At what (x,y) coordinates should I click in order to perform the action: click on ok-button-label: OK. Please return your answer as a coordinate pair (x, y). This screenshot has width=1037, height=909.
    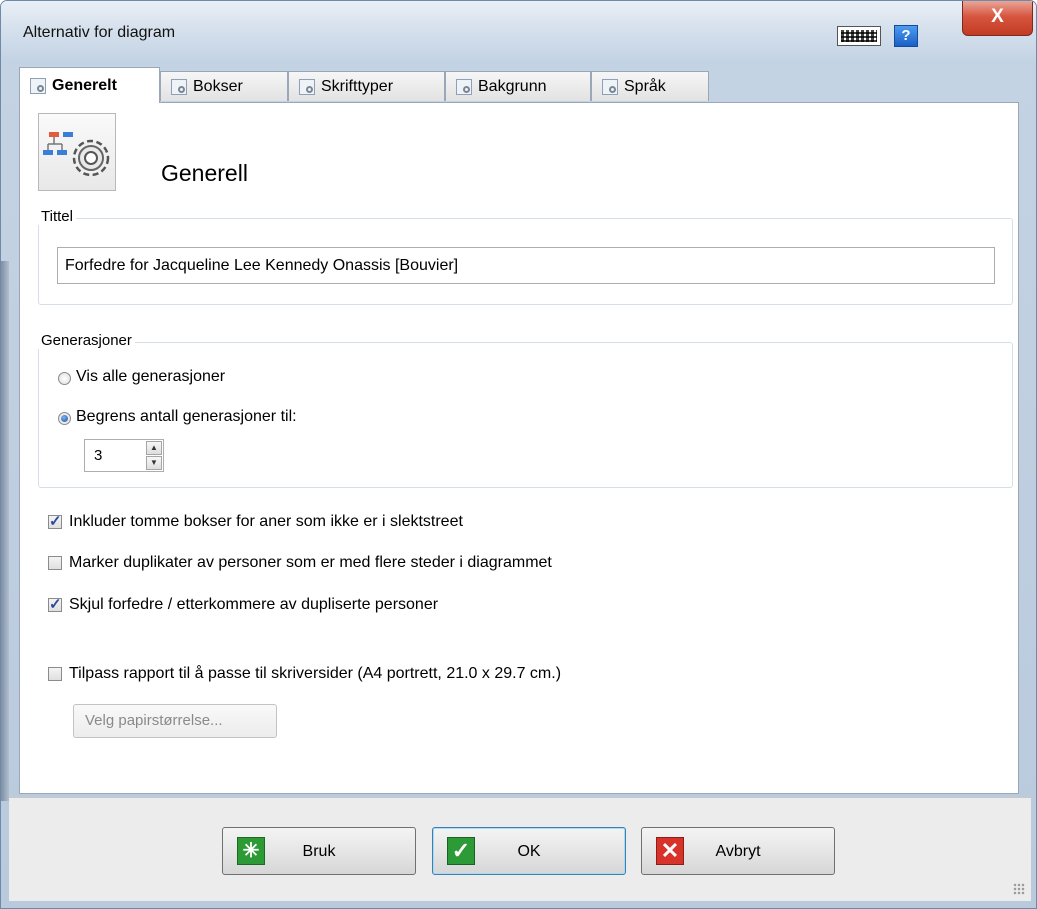
    Looking at the image, I should click on (529, 851).